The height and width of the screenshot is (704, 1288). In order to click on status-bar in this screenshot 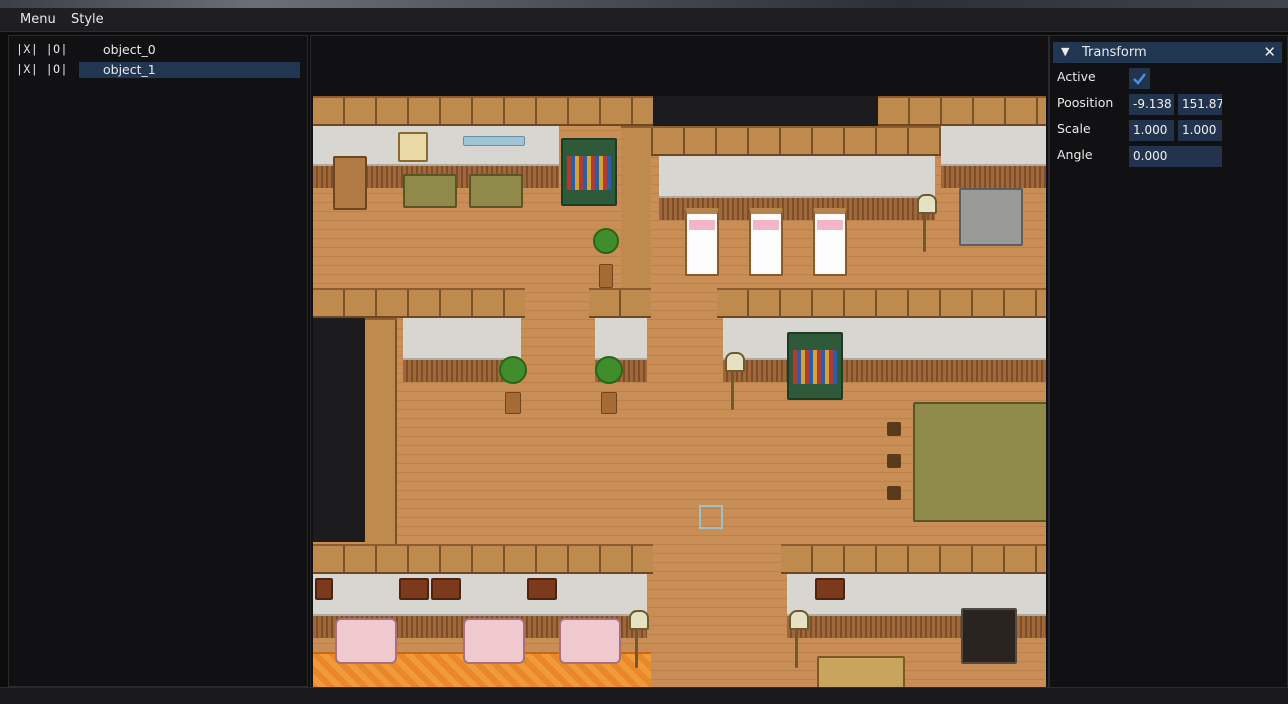, I will do `click(644, 695)`.